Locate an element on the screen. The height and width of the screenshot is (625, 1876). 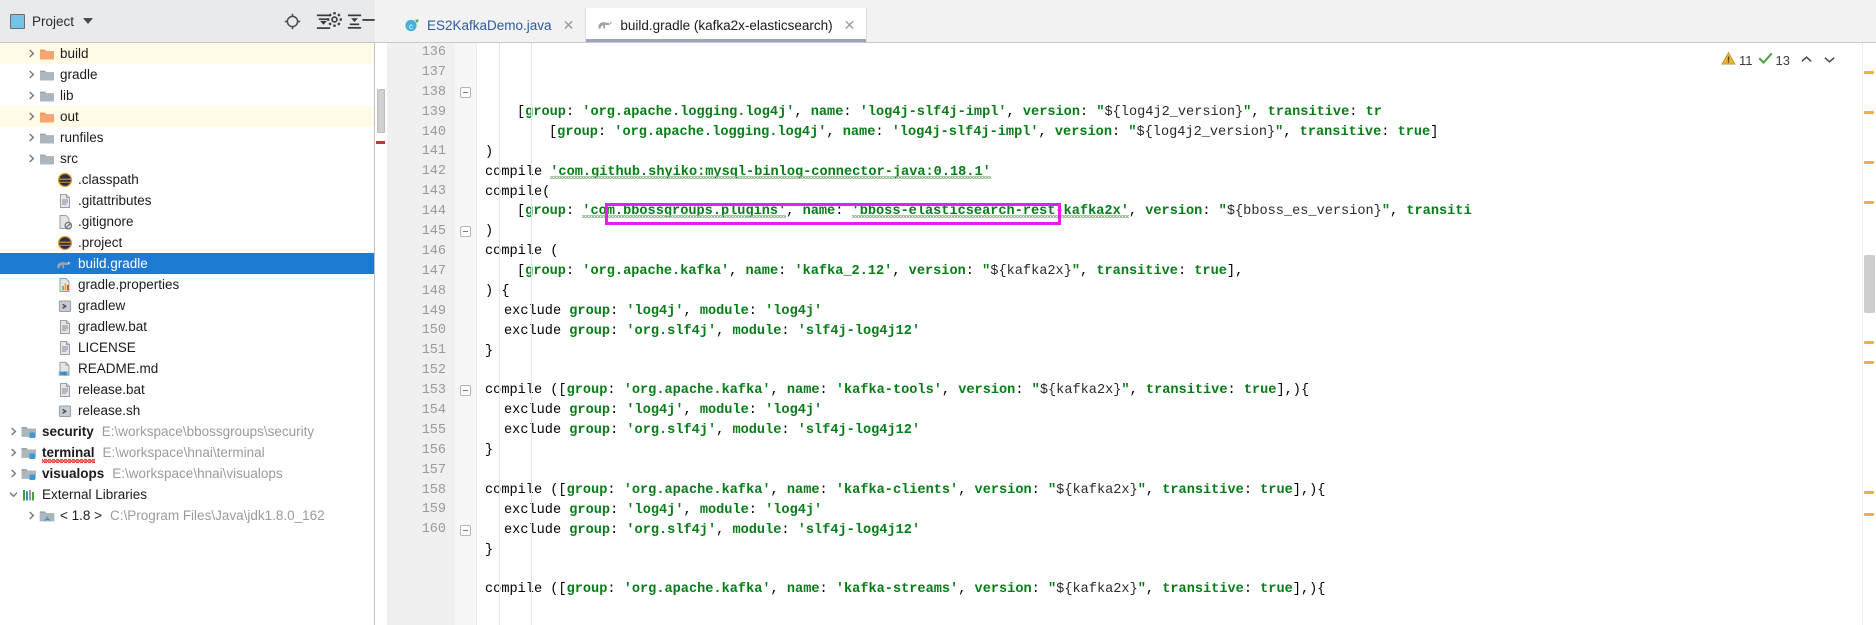
tree-item-lib: lib is located at coordinates (187, 95).